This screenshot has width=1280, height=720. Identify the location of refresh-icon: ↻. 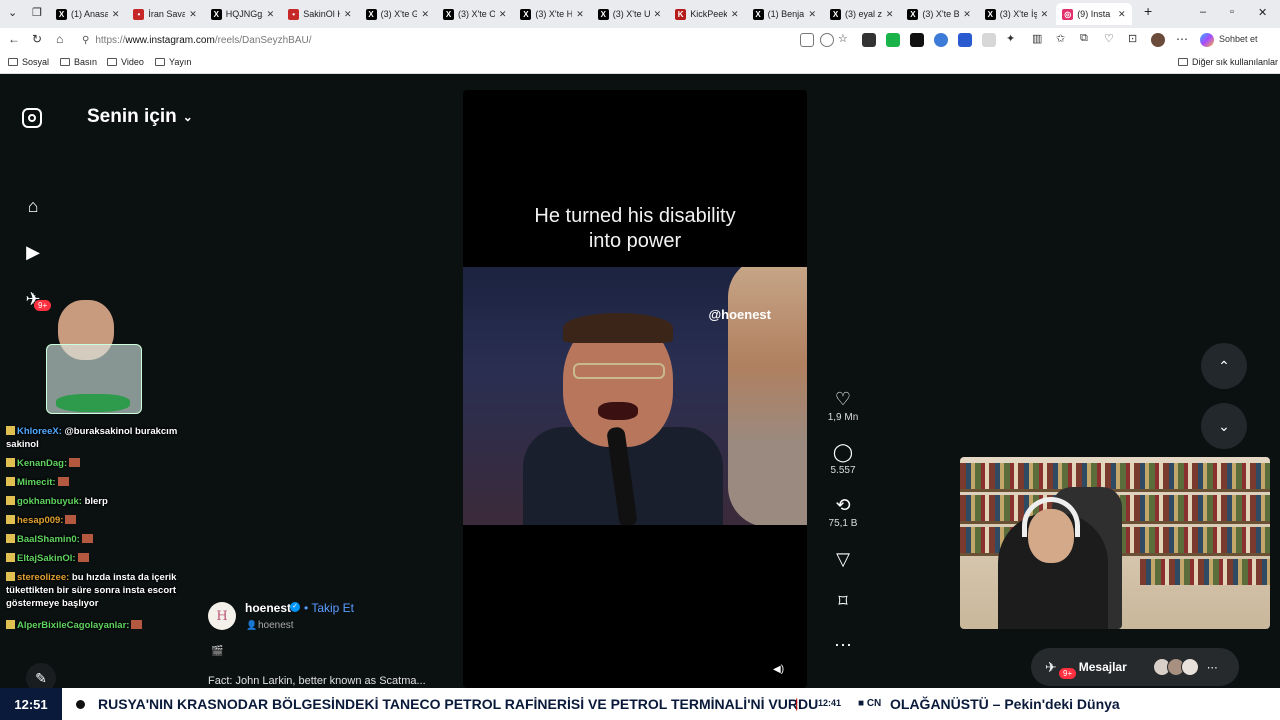
(37, 39).